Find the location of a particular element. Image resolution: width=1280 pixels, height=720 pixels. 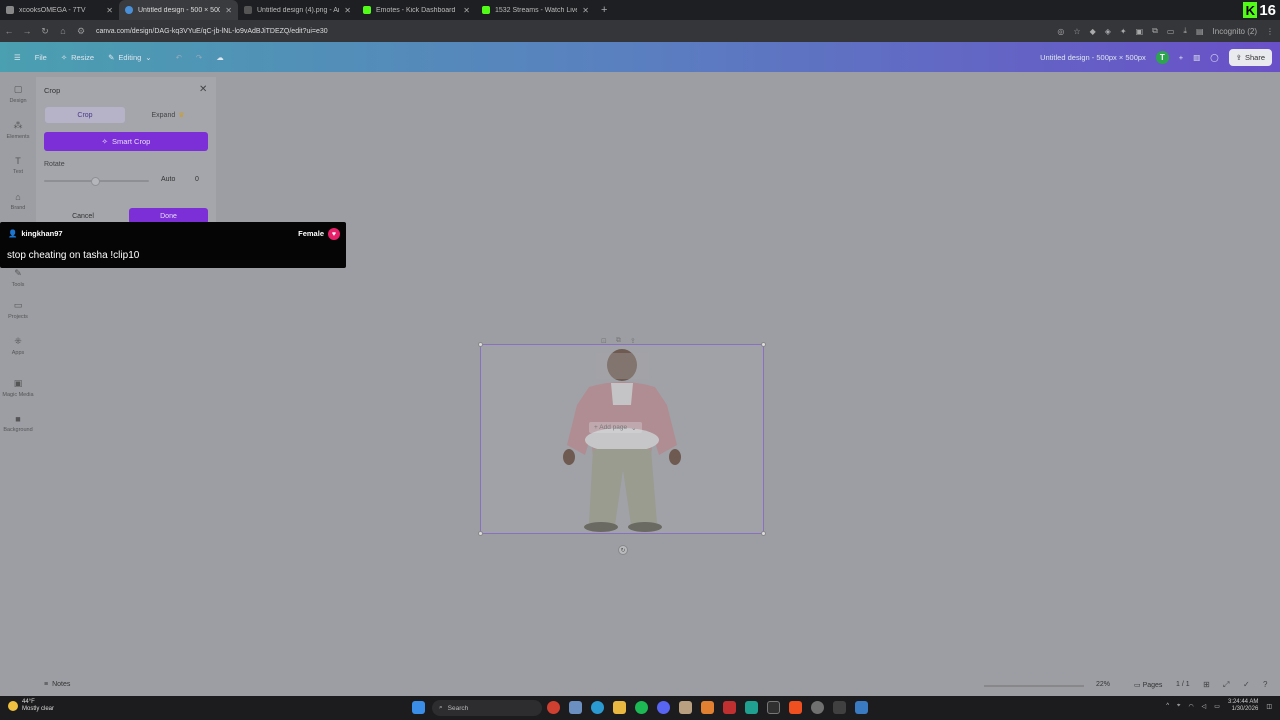

new-tab-icon: + is located at coordinates (604, 10).